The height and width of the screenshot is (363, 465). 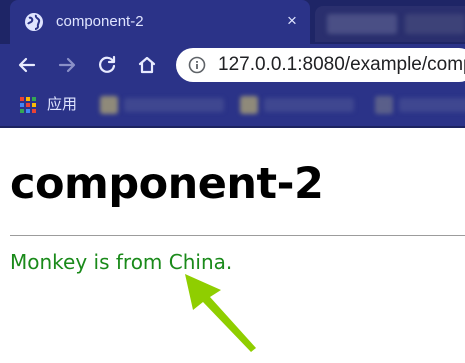 I want to click on tab-title: component-2, so click(x=100, y=21).